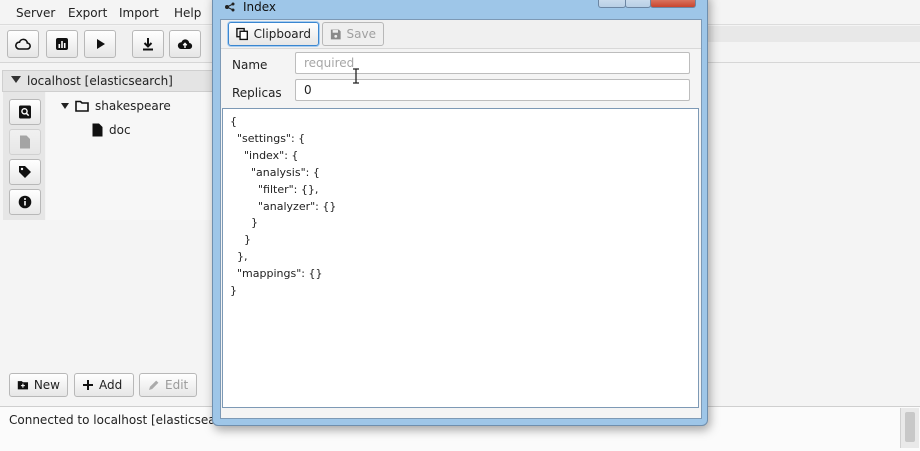 The width and height of the screenshot is (920, 451). Describe the element at coordinates (638, 4) in the screenshot. I see `maximize-button` at that location.